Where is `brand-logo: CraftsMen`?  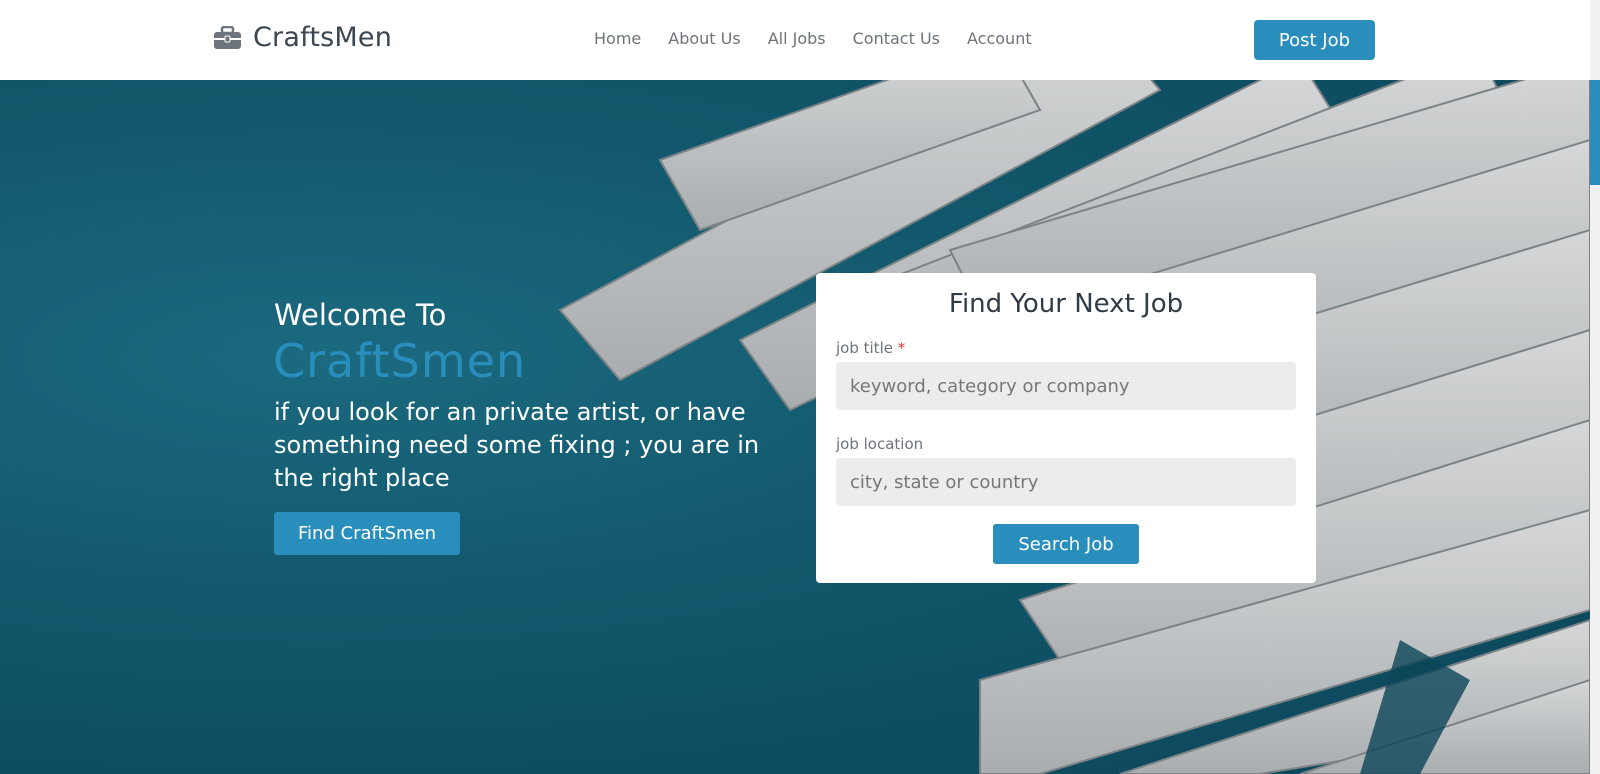
brand-logo: CraftsMen is located at coordinates (303, 37).